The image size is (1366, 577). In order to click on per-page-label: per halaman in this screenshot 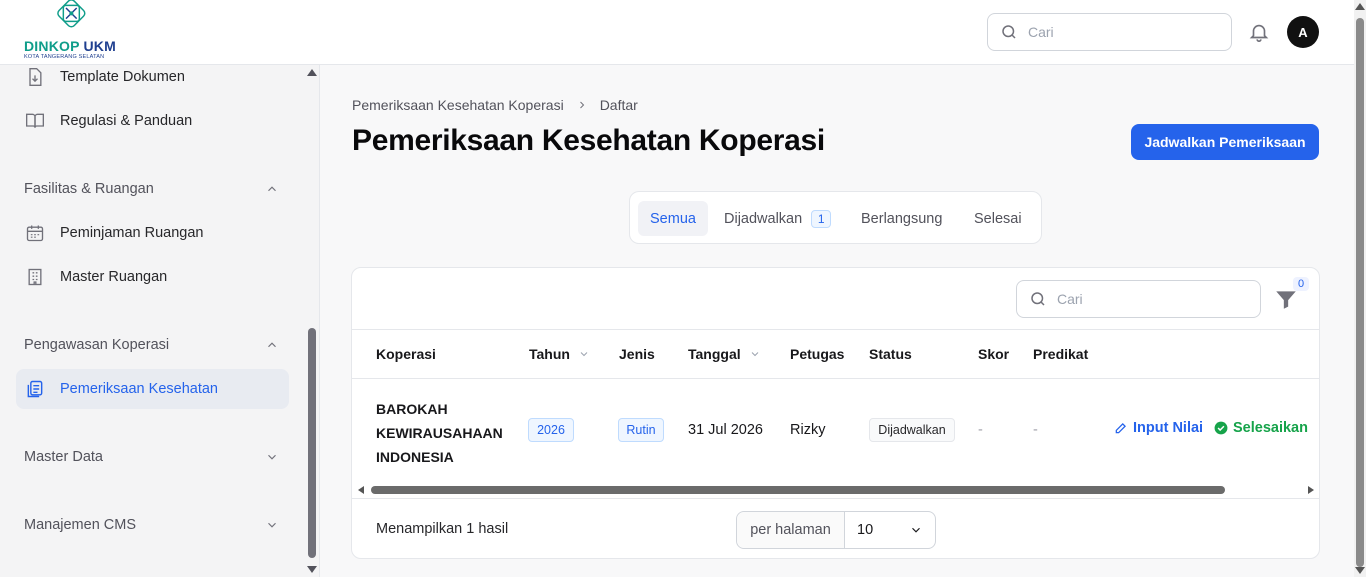, I will do `click(791, 530)`.